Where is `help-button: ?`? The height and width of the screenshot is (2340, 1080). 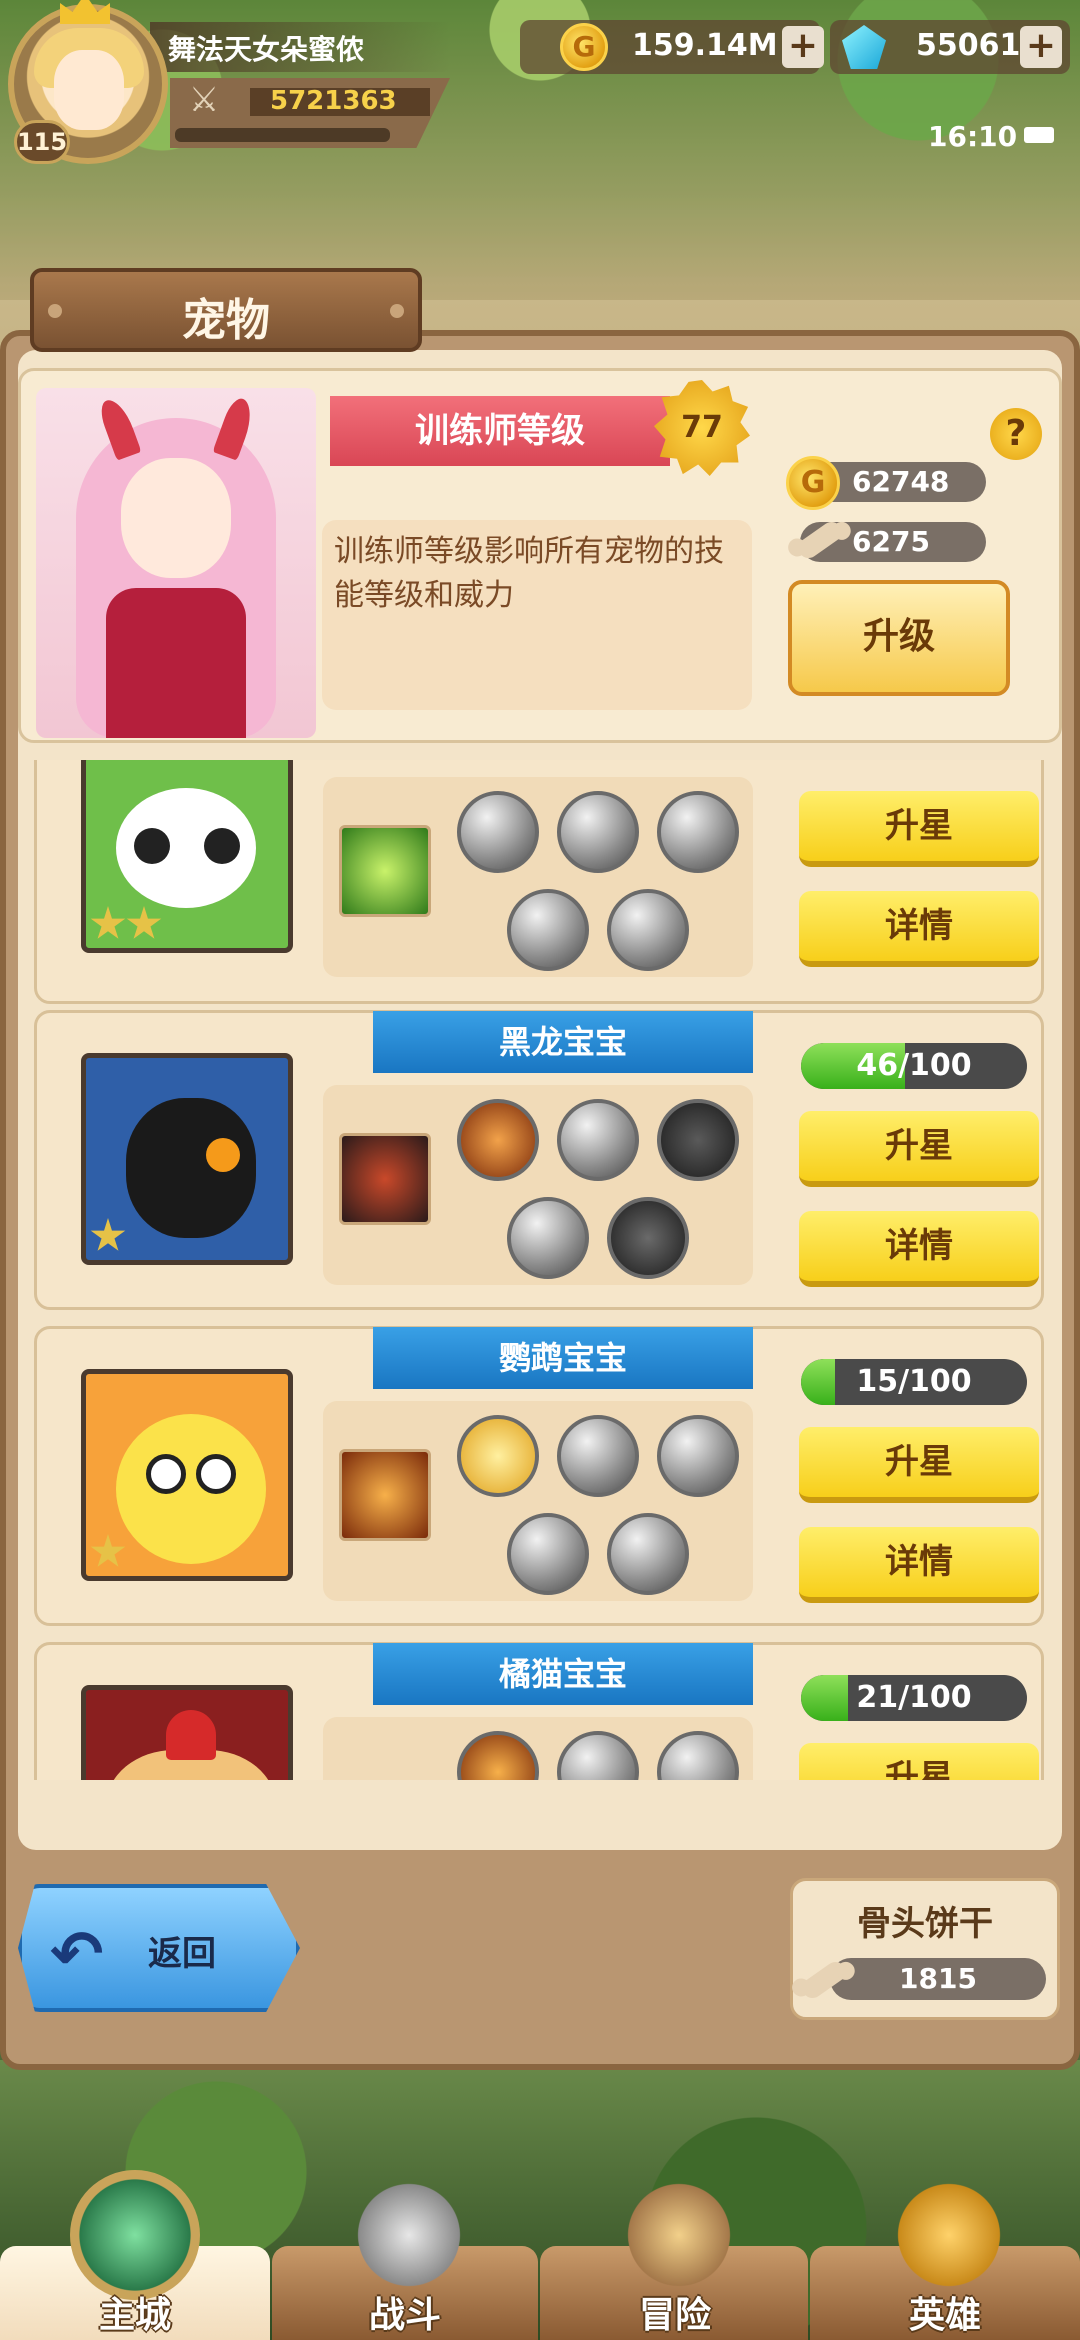
help-button: ? is located at coordinates (1016, 434).